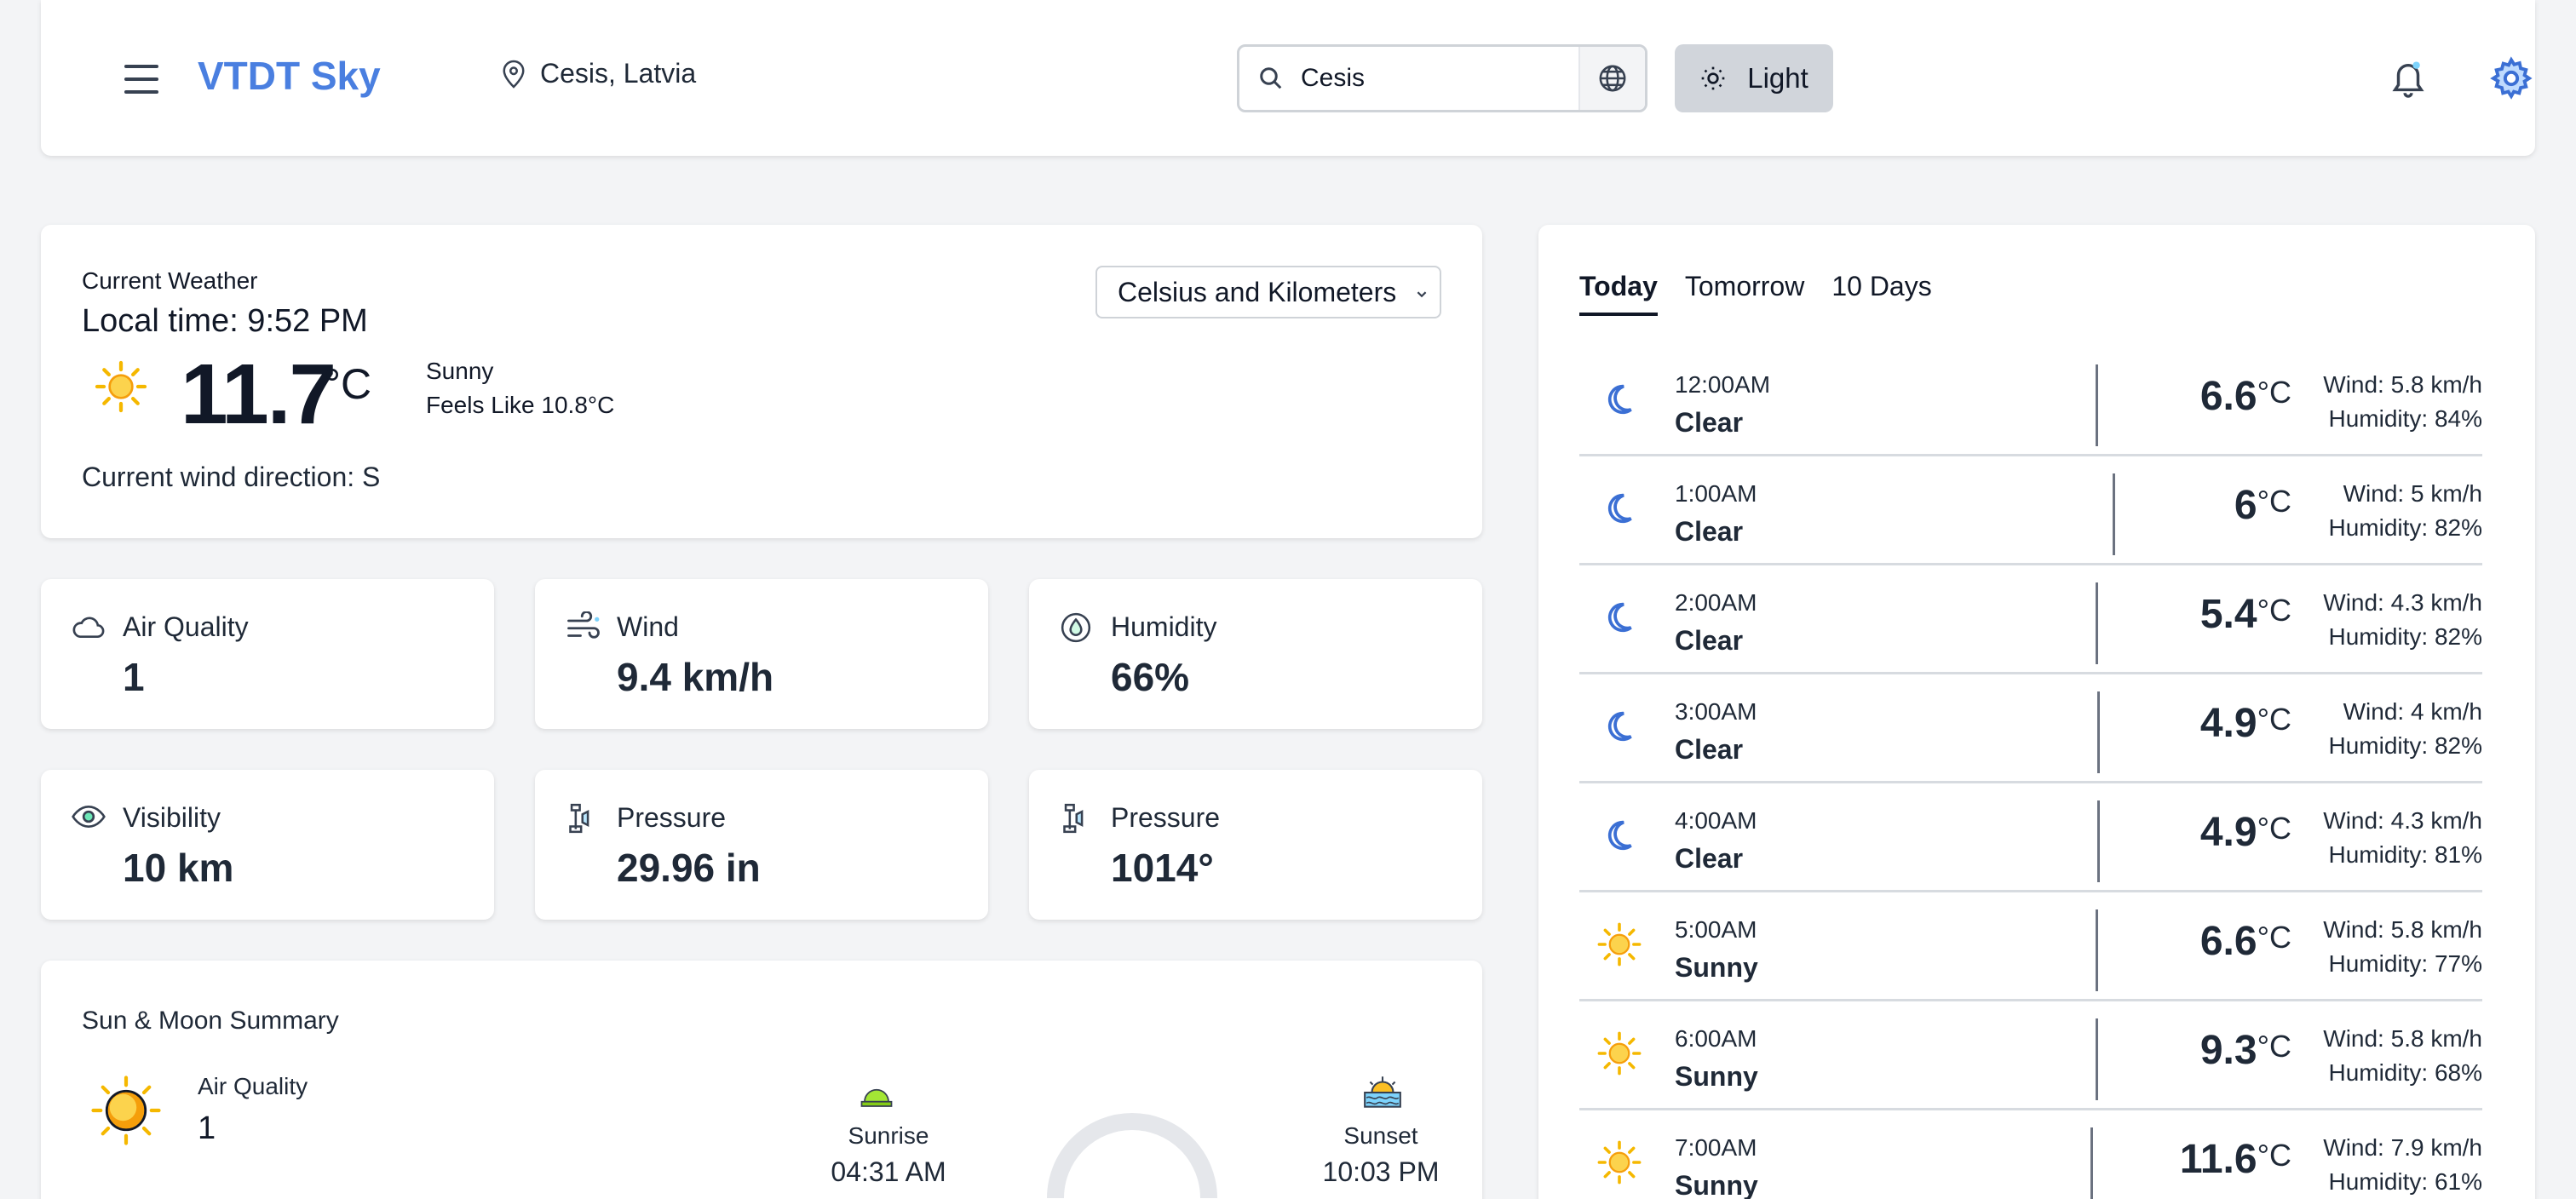 This screenshot has width=2576, height=1199. I want to click on sunset-label: Sunset, so click(1380, 1135).